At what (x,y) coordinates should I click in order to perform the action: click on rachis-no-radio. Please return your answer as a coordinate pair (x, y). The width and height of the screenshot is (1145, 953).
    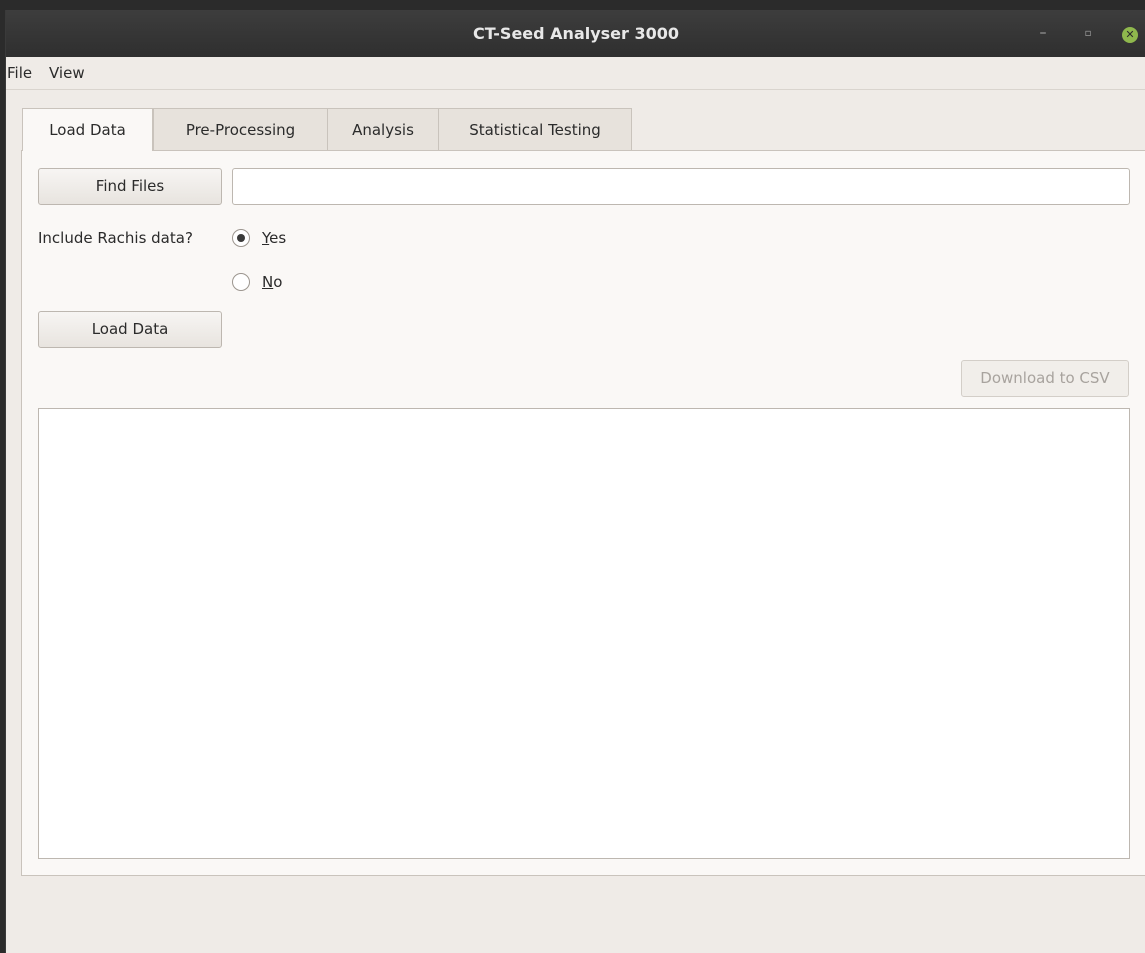
    Looking at the image, I should click on (241, 282).